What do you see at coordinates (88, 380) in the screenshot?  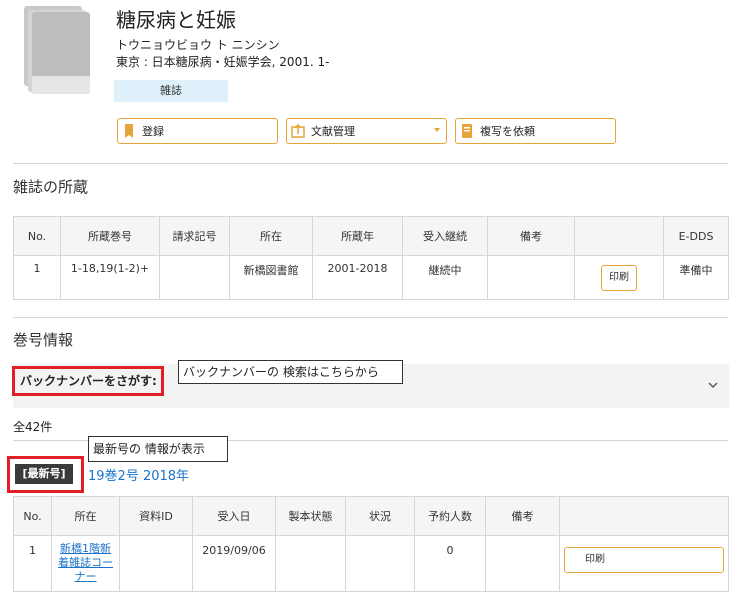 I see `backnumber-label: バックナンバーをさがす:` at bounding box center [88, 380].